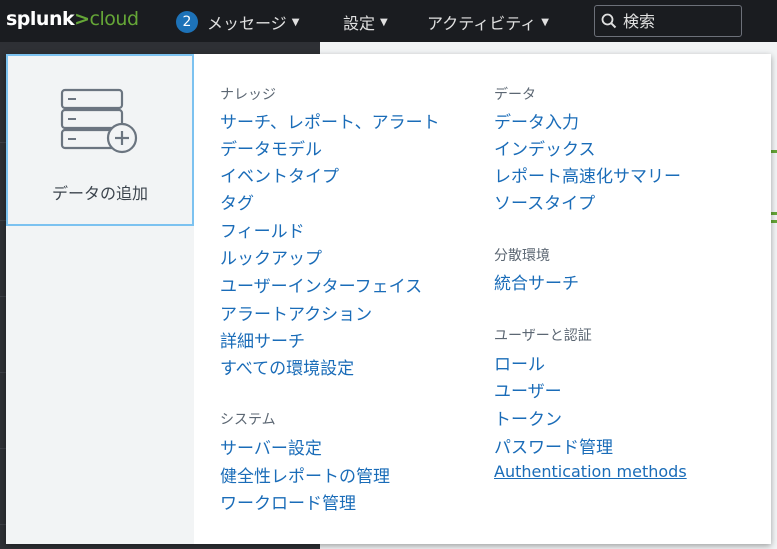  What do you see at coordinates (262, 339) in the screenshot?
I see `menu-link-advanced-search: 詳細サーチ` at bounding box center [262, 339].